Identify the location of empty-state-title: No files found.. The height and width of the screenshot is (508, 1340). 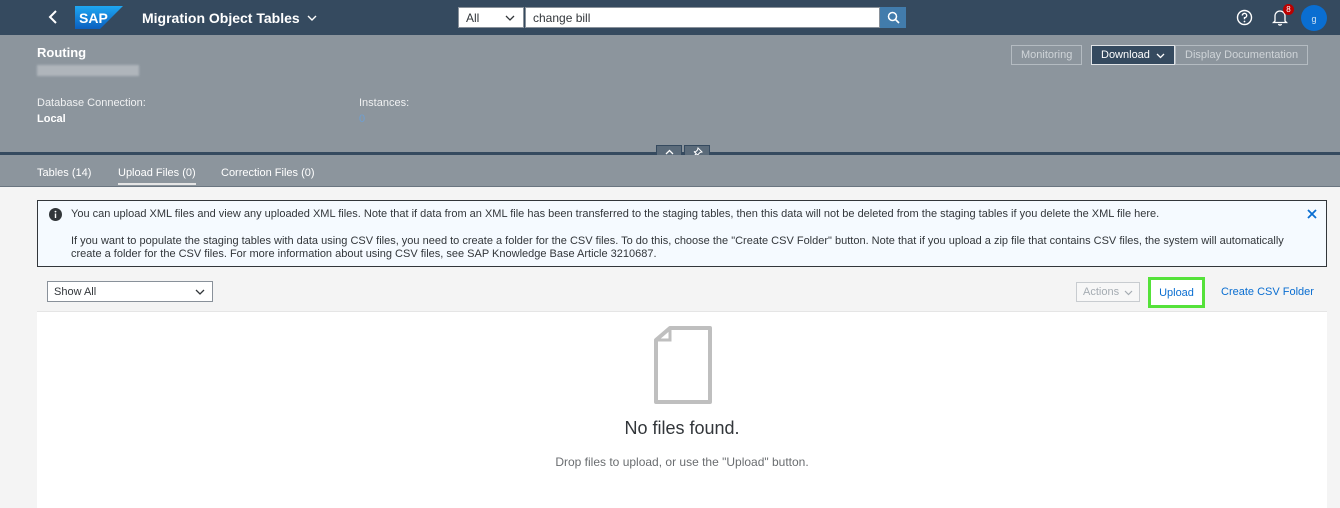
(682, 428).